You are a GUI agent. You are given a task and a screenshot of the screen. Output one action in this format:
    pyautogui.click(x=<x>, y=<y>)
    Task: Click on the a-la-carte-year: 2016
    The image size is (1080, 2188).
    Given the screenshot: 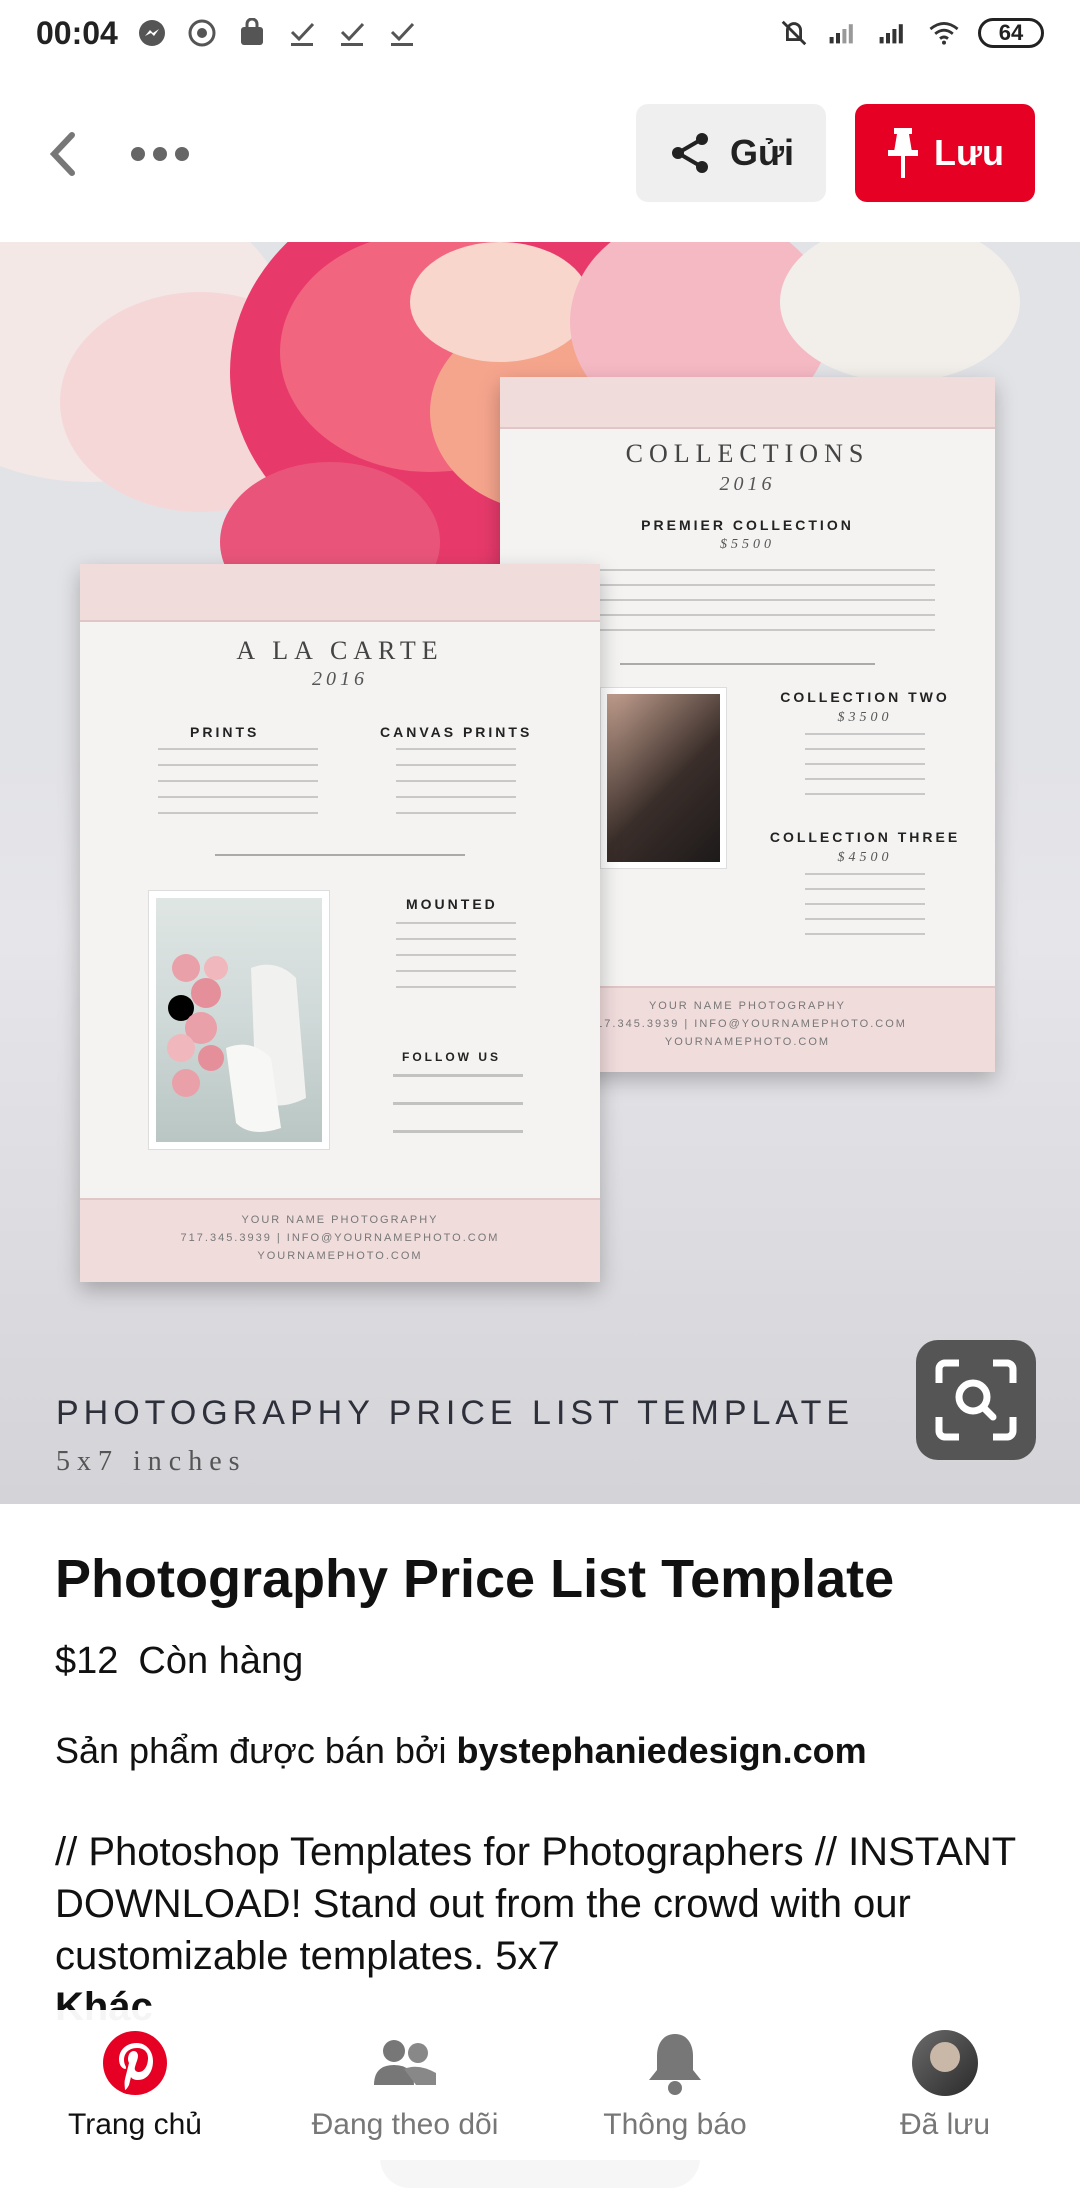 What is the action you would take?
    pyautogui.click(x=340, y=679)
    